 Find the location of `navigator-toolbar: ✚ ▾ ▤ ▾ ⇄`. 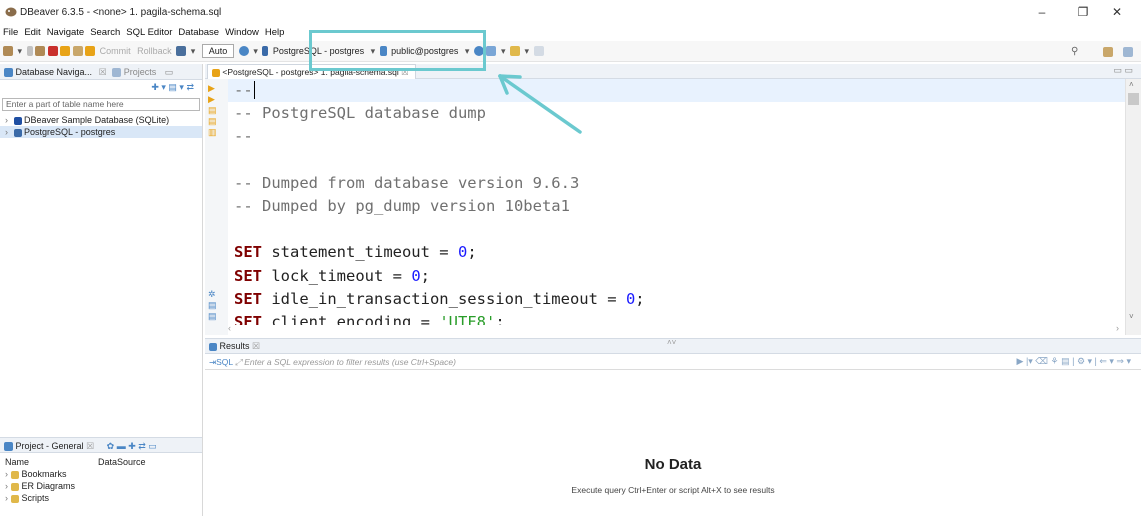

navigator-toolbar: ✚ ▾ ▤ ▾ ⇄ is located at coordinates (101, 87).